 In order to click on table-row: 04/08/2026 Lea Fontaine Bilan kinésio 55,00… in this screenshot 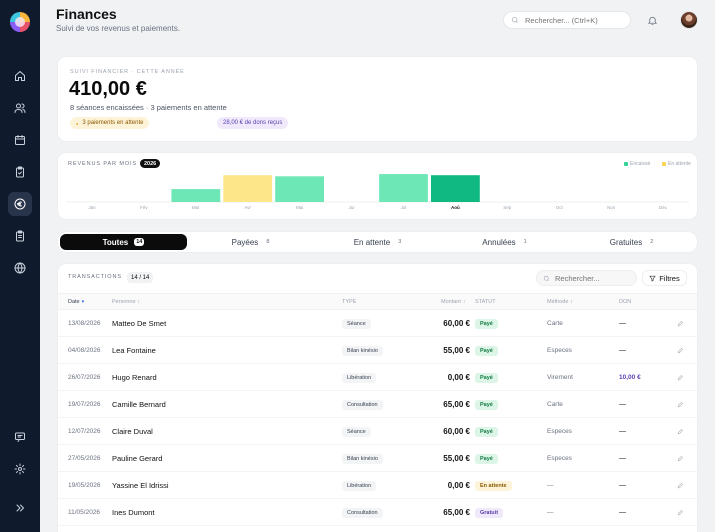, I will do `click(377, 350)`.